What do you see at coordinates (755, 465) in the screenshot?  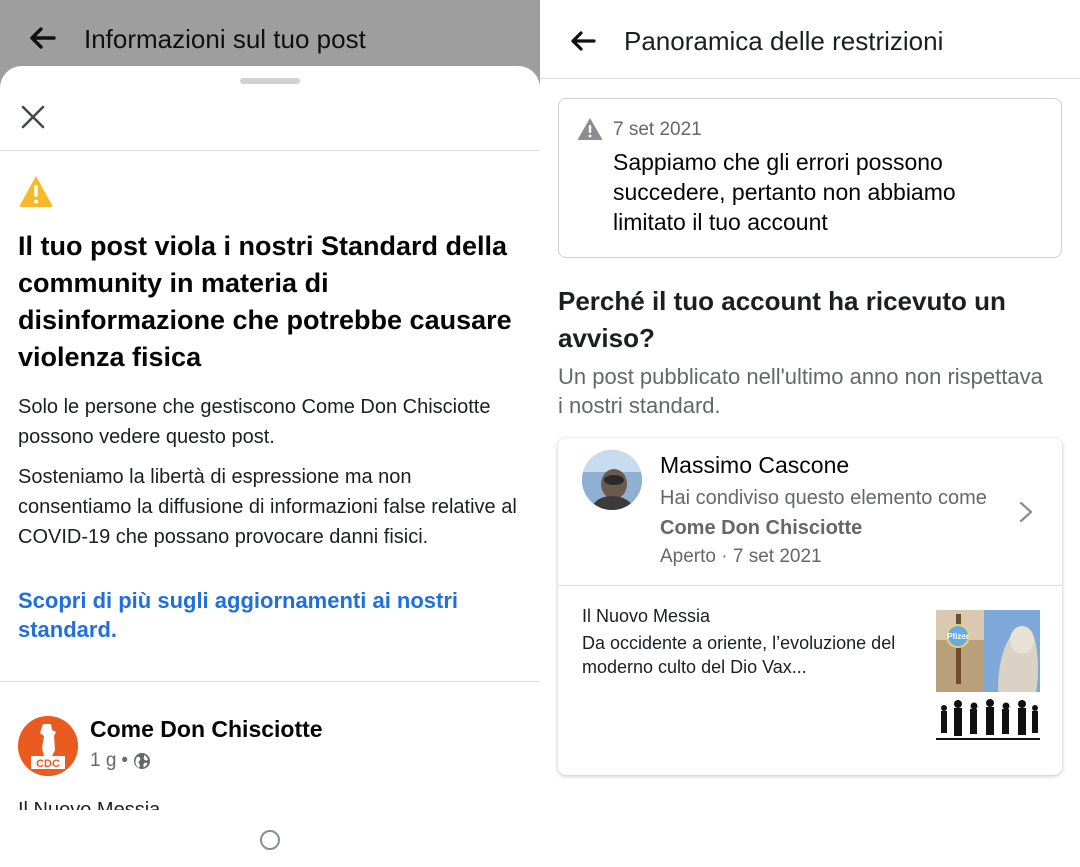 I see `user-name: Massimo Cascone` at bounding box center [755, 465].